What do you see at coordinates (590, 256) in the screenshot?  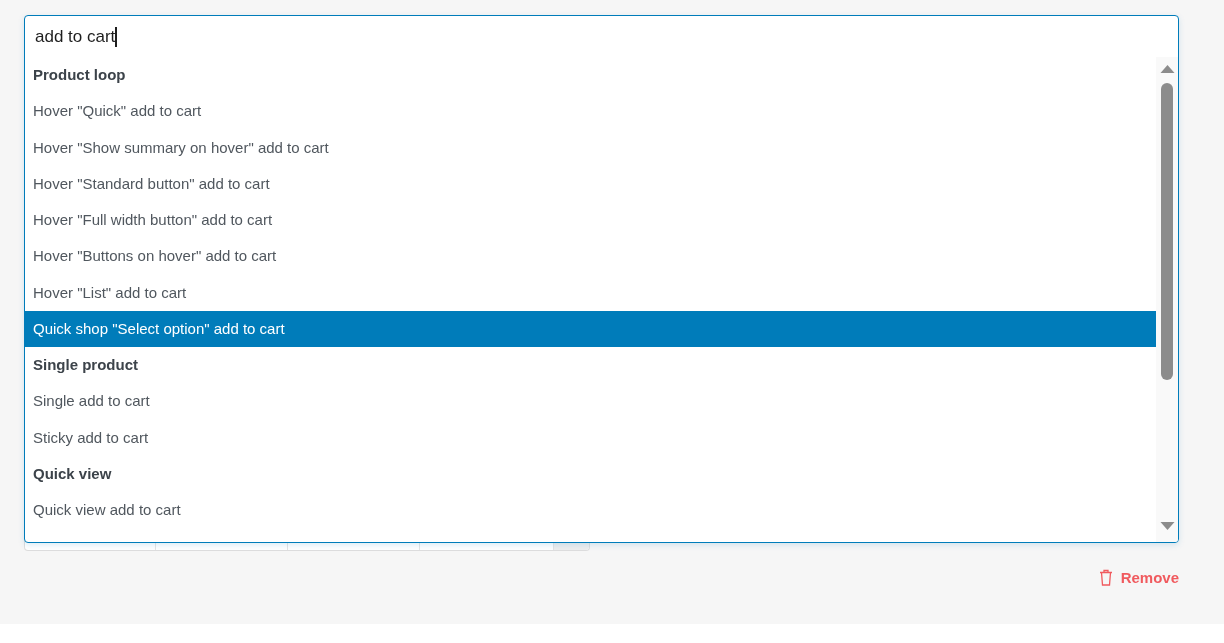 I see `dropdown-option: Hover "Buttons on hover" add to cart` at bounding box center [590, 256].